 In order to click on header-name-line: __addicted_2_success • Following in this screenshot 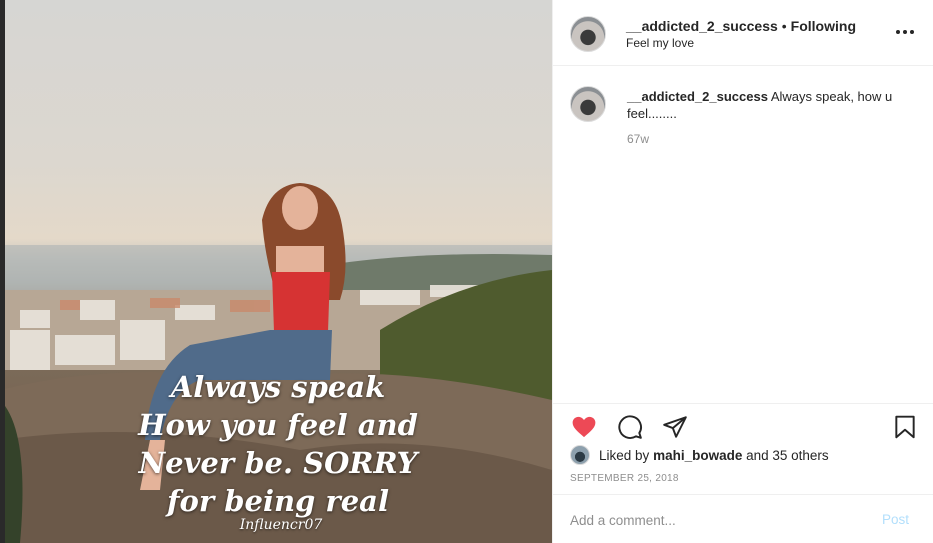, I will do `click(741, 26)`.